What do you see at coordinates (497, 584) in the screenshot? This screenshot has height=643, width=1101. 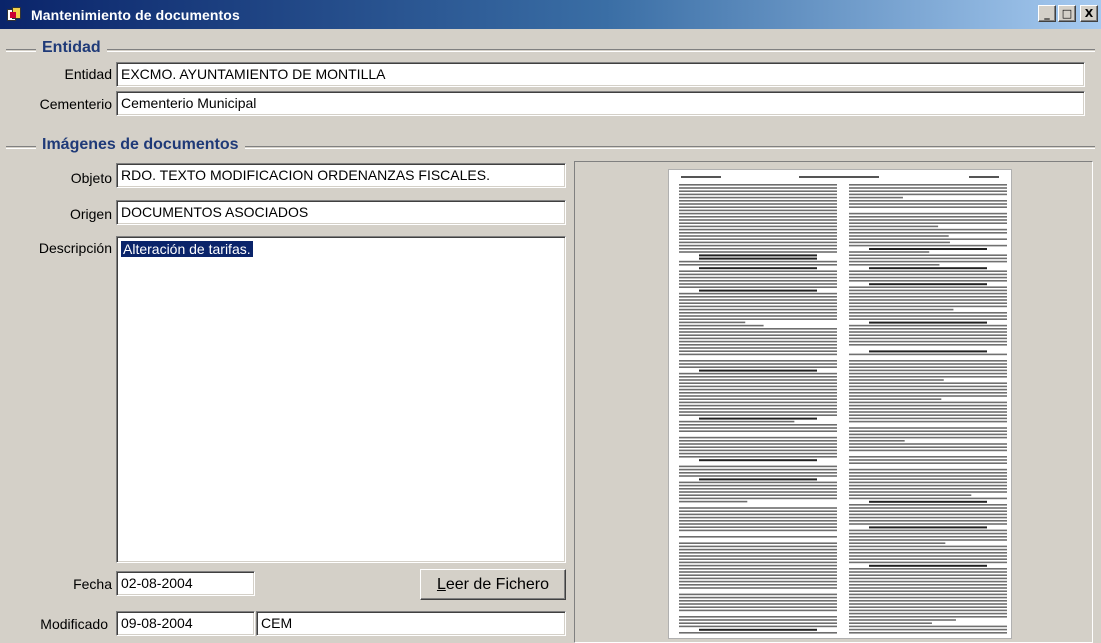 I see `leer-button-label: eer de Fichero` at bounding box center [497, 584].